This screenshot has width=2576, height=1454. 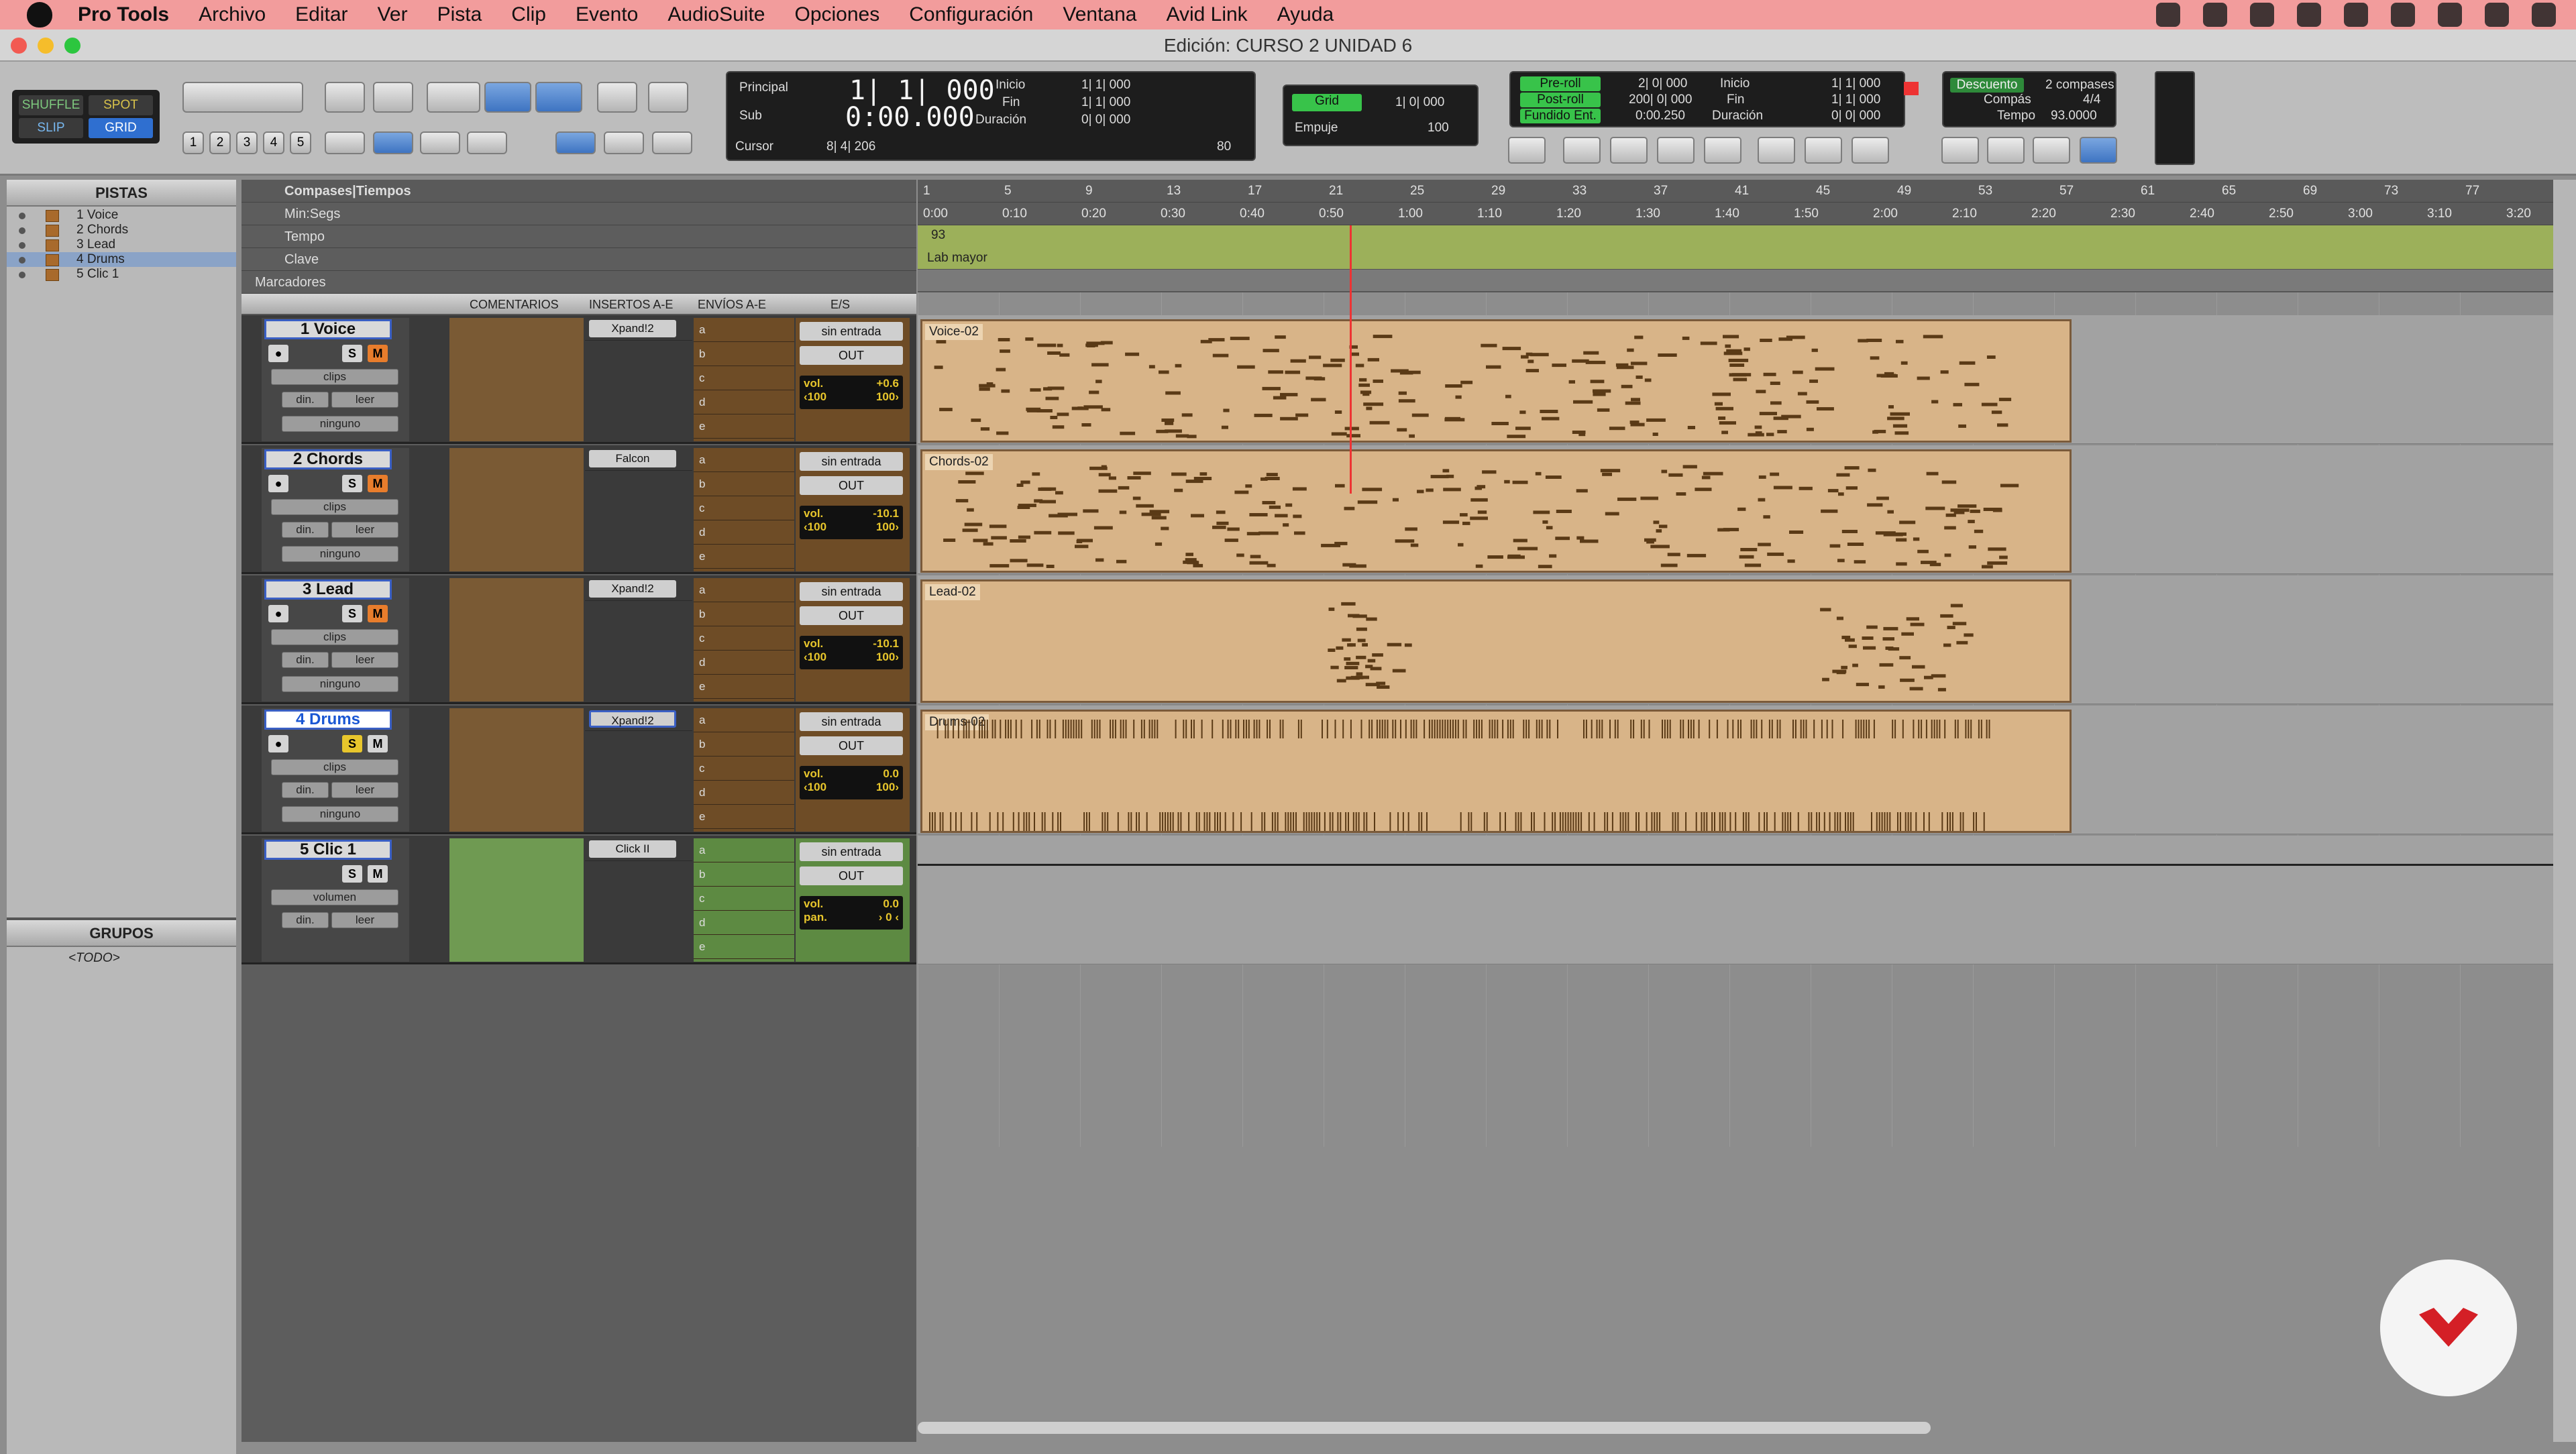 I want to click on insert-plugin: Xpand!2, so click(x=632, y=328).